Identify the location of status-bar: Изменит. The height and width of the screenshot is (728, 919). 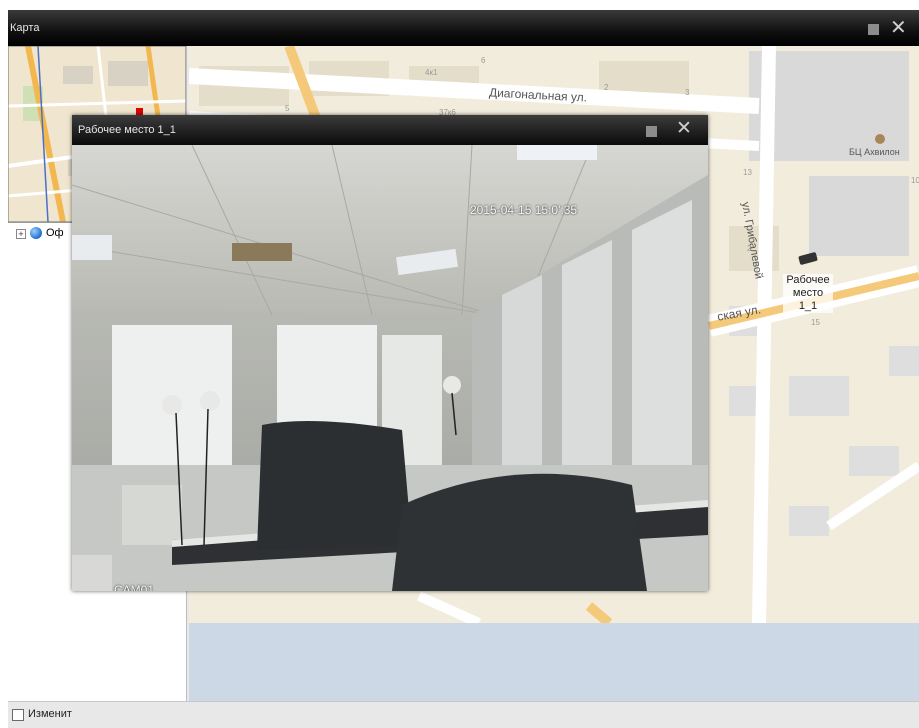
(463, 714).